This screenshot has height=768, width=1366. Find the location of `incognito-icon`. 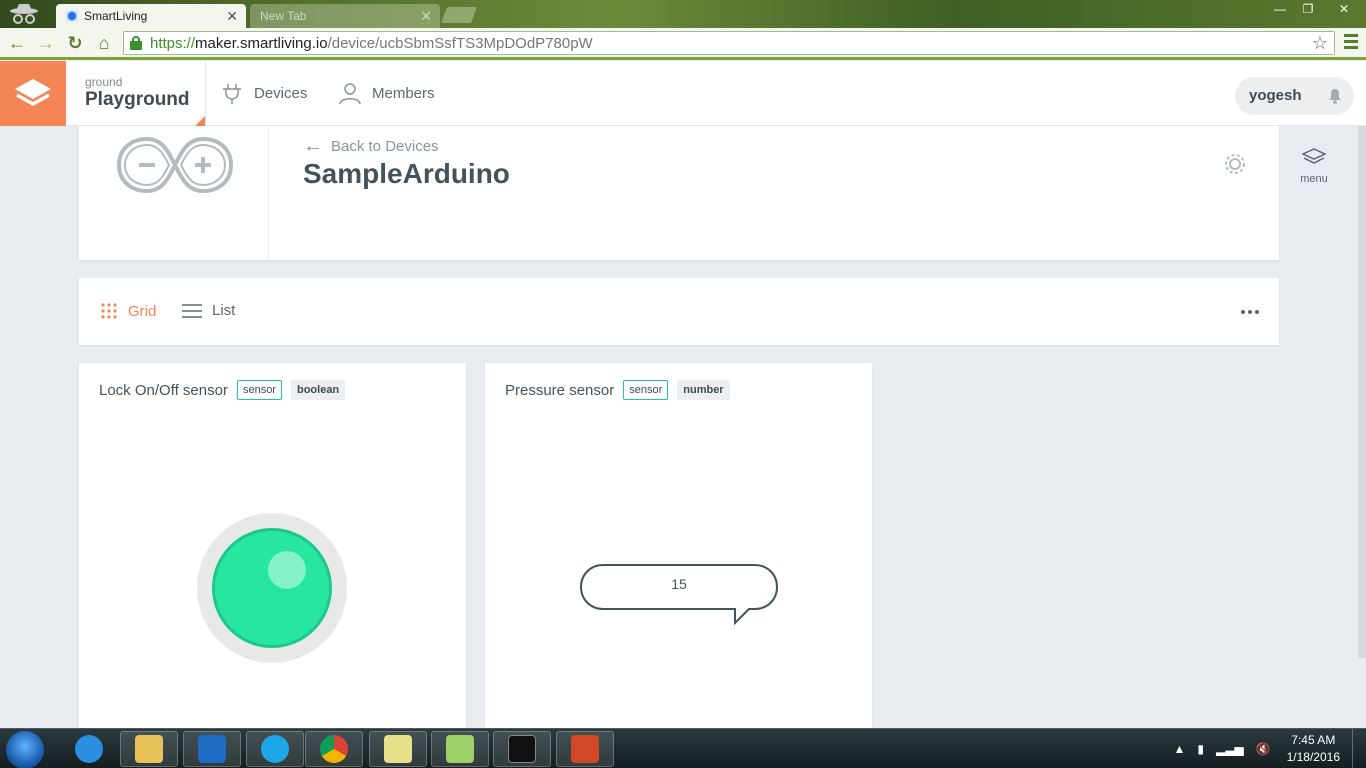

incognito-icon is located at coordinates (24, 14).